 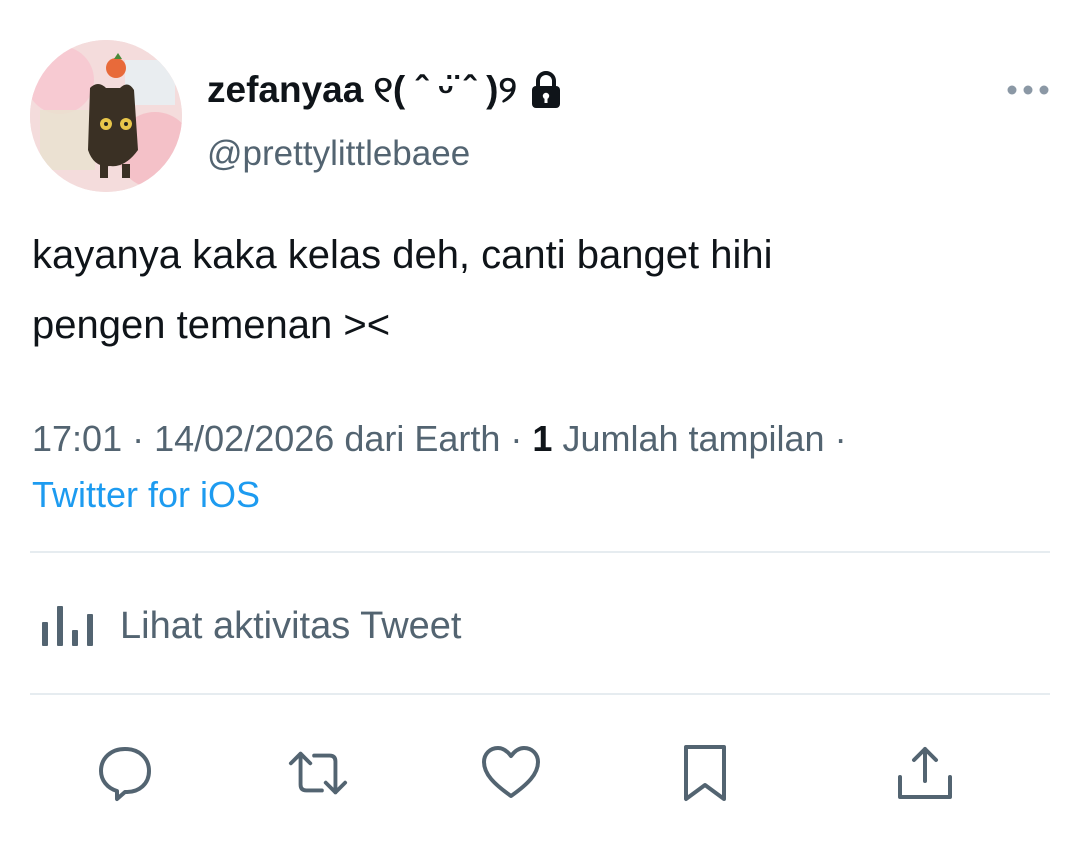 I want to click on tweet-source-row: Twitter for iOS, so click(x=537, y=495).